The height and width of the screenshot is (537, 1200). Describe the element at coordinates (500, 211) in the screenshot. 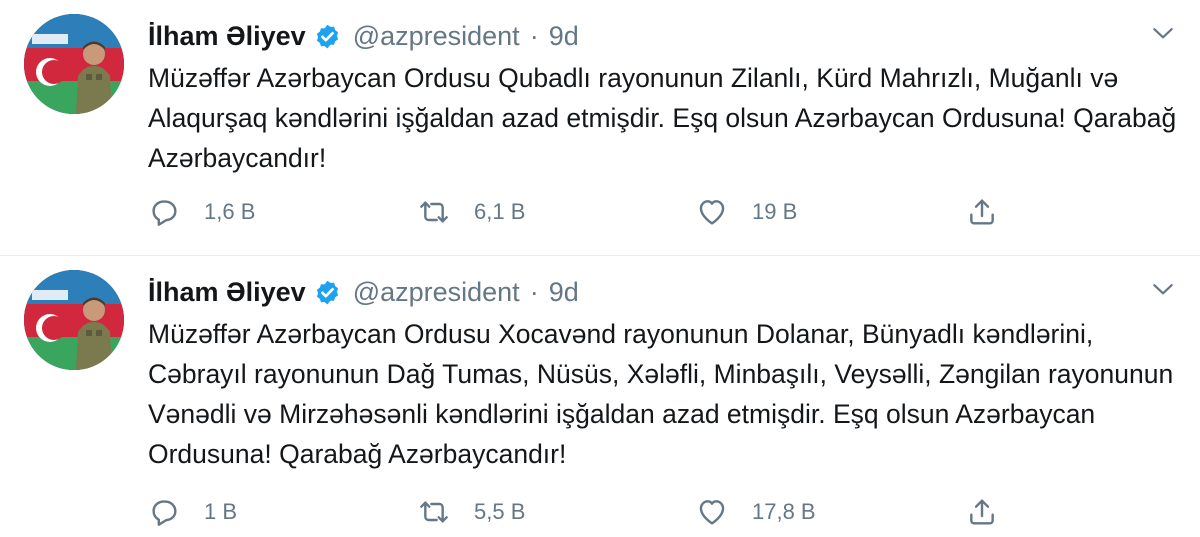

I see `retweet-count: 6,1 B` at that location.